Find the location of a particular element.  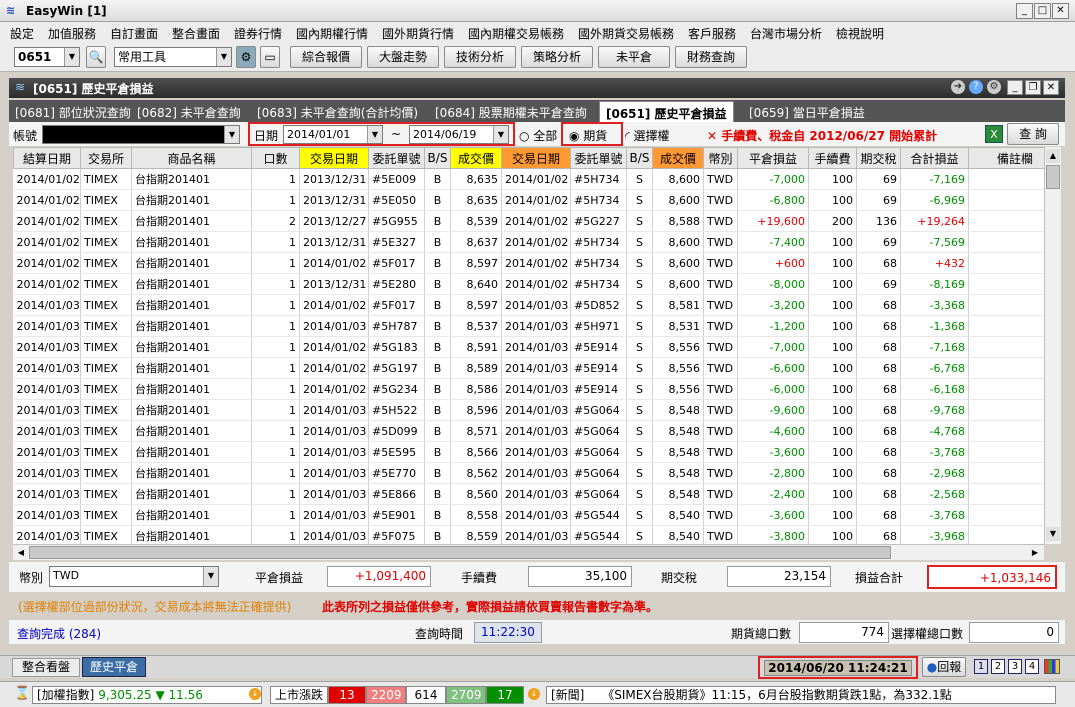

column-header: 結算日期 is located at coordinates (47, 158).